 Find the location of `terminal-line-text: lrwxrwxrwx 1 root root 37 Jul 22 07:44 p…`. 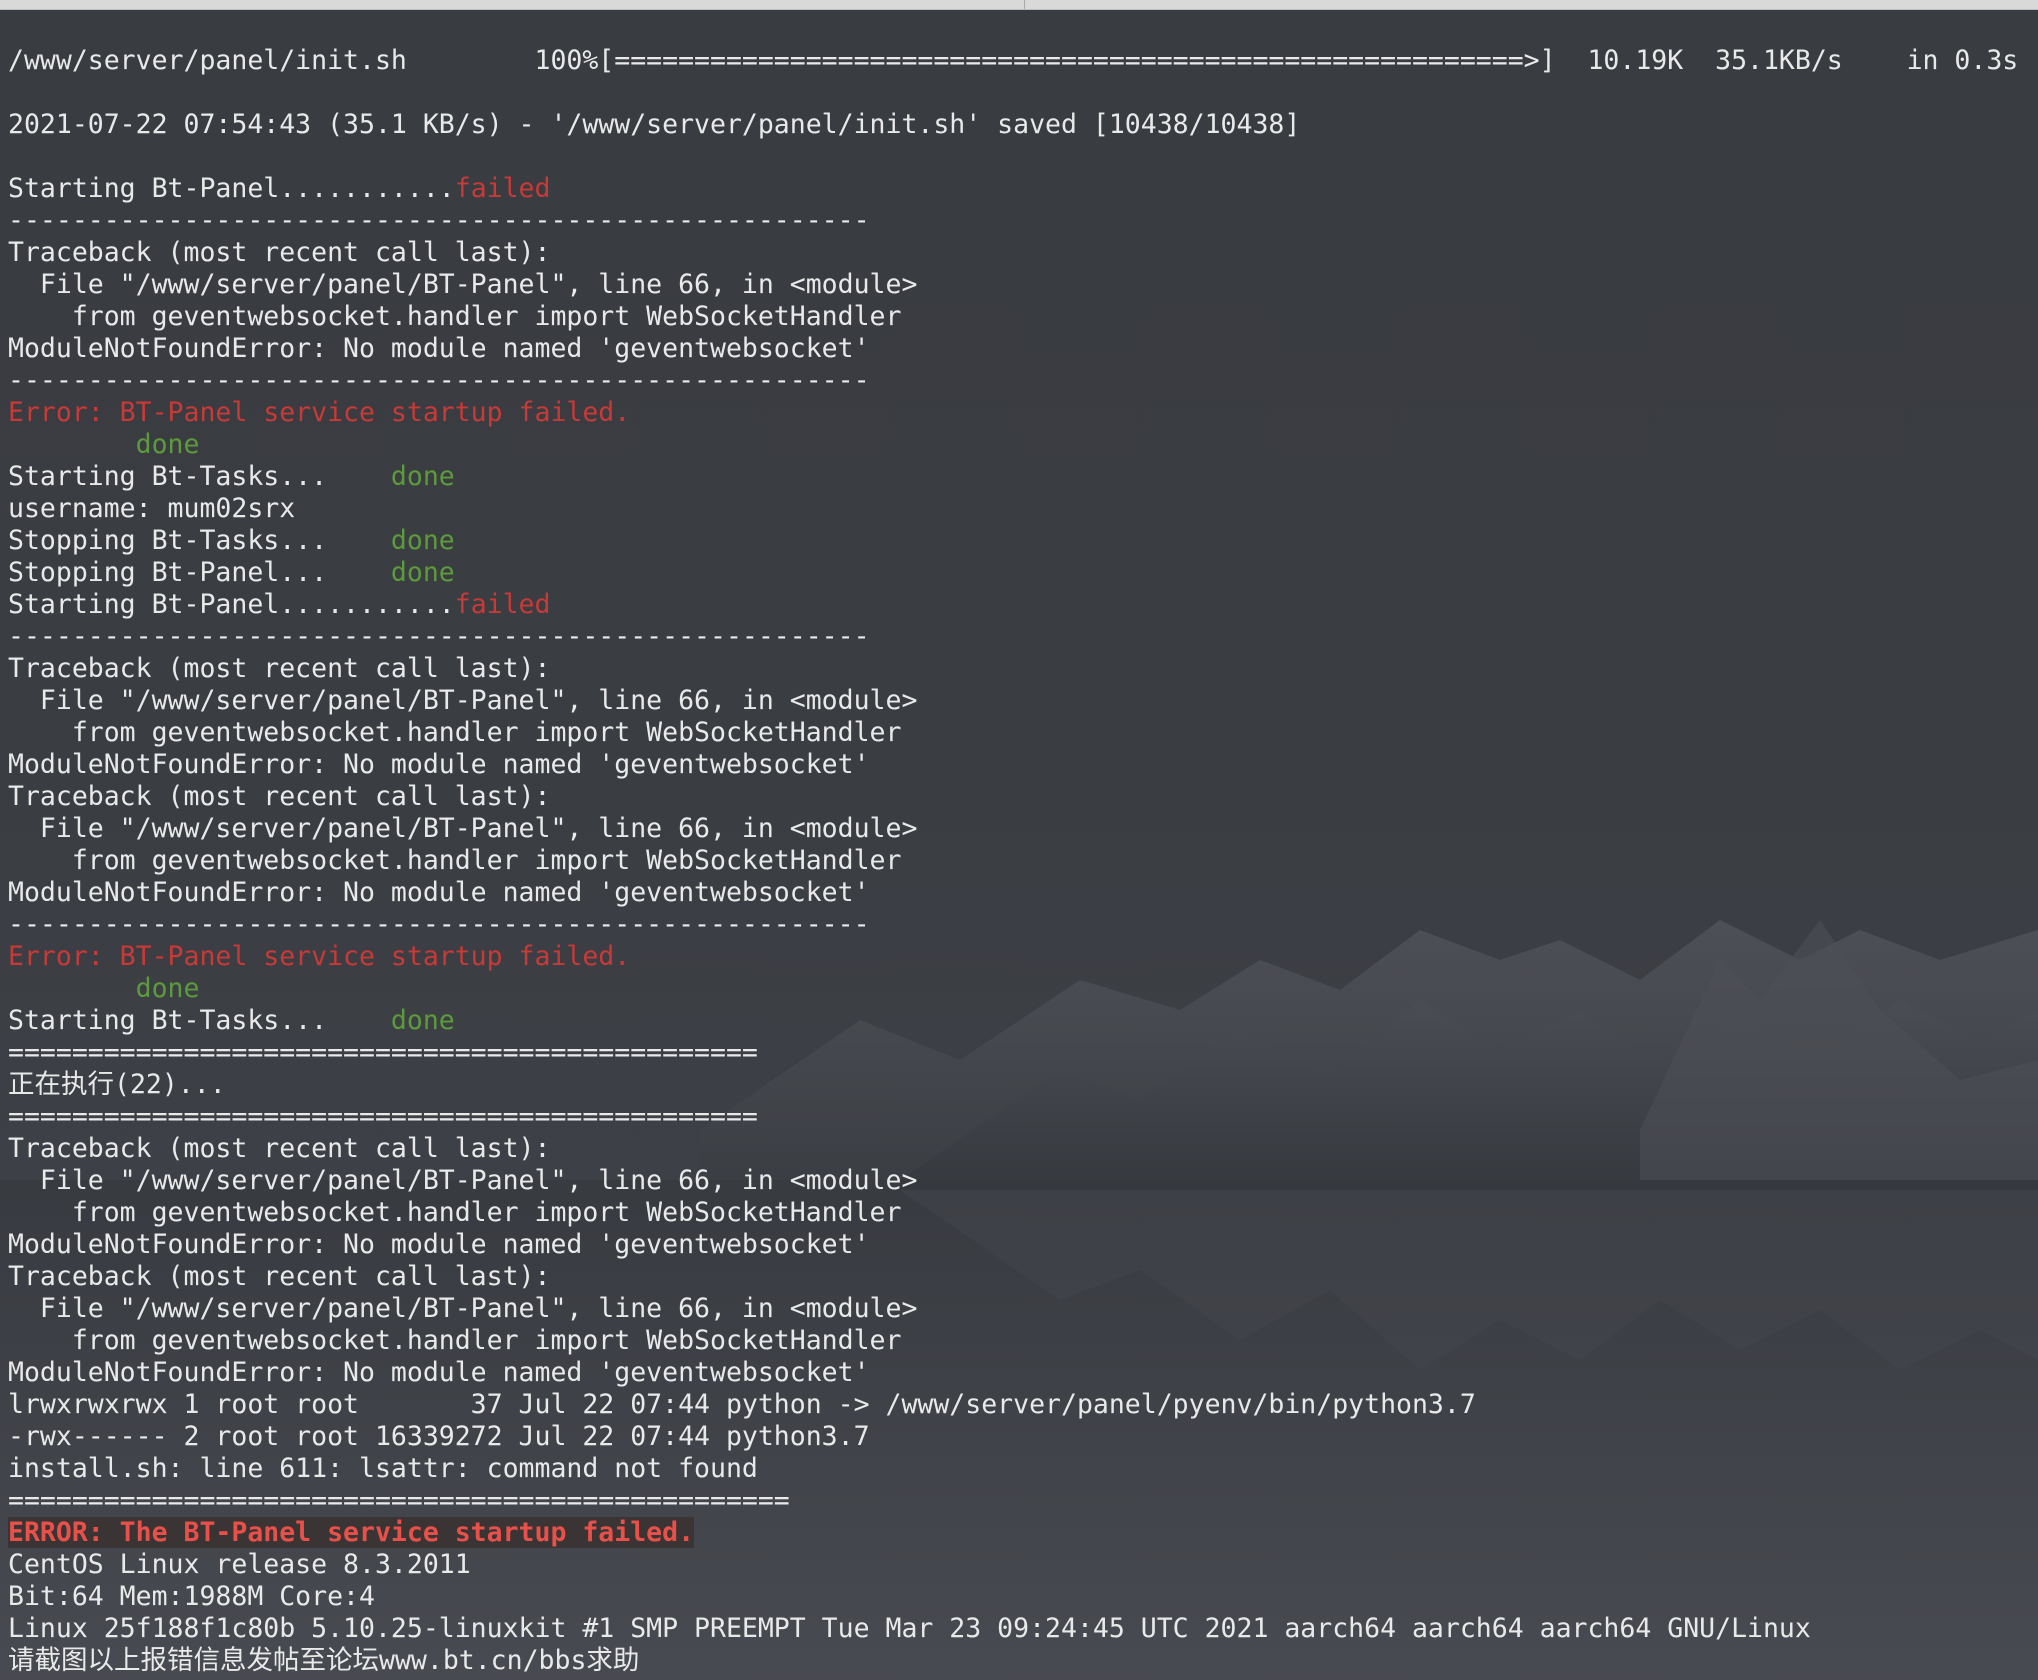

terminal-line-text: lrwxrwxrwx 1 root root 37 Jul 22 07:44 p… is located at coordinates (742, 1404).